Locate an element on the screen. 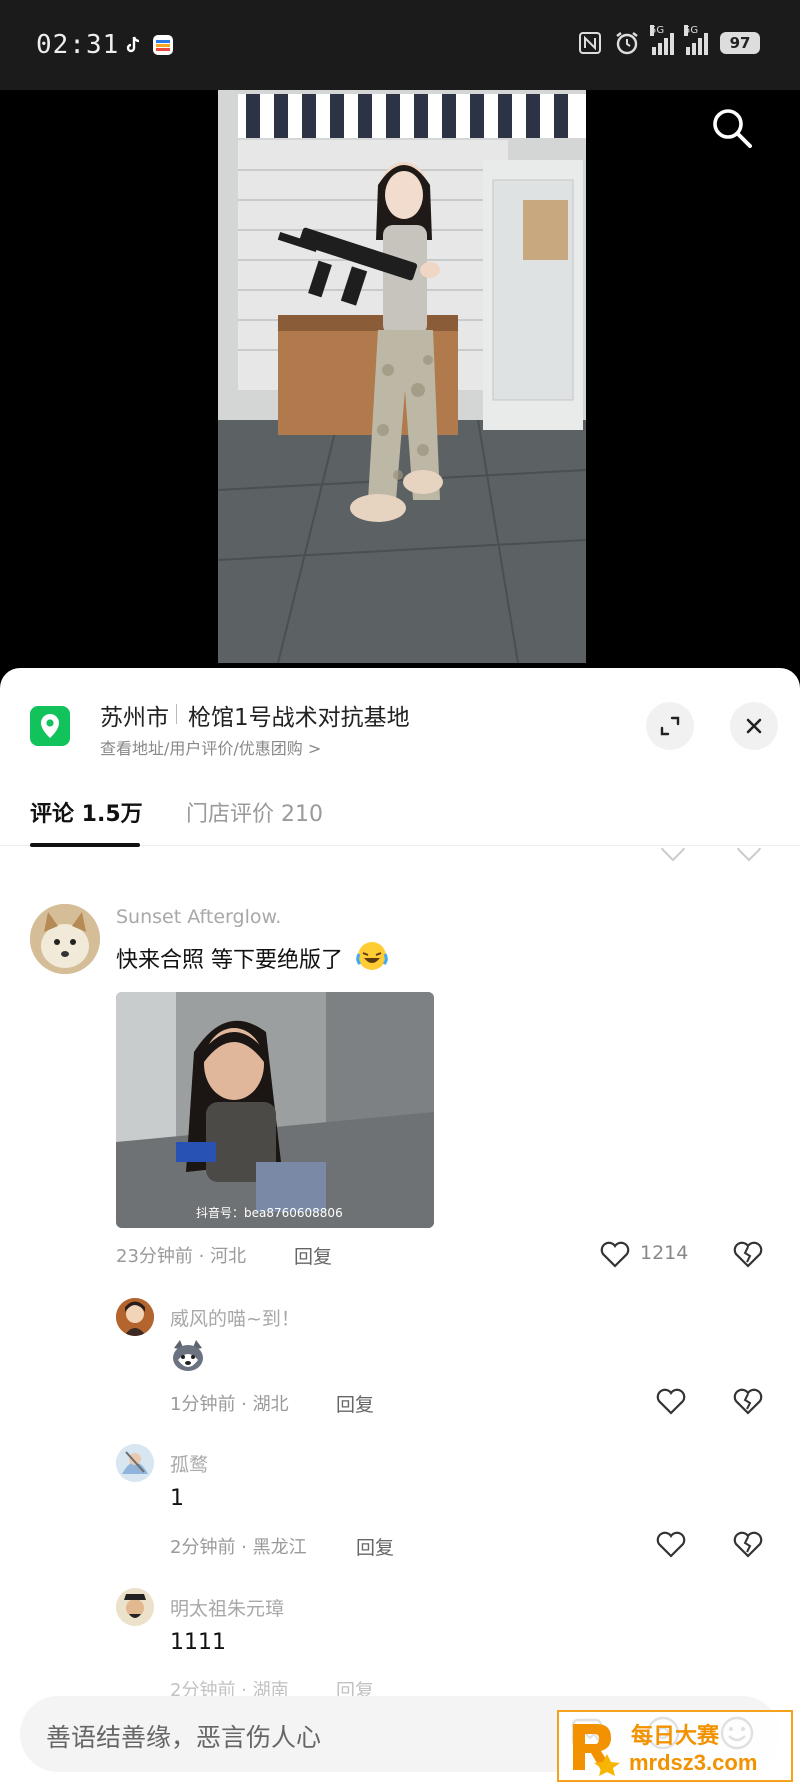 This screenshot has width=800, height=1790. reply-text: 1 is located at coordinates (177, 1498).